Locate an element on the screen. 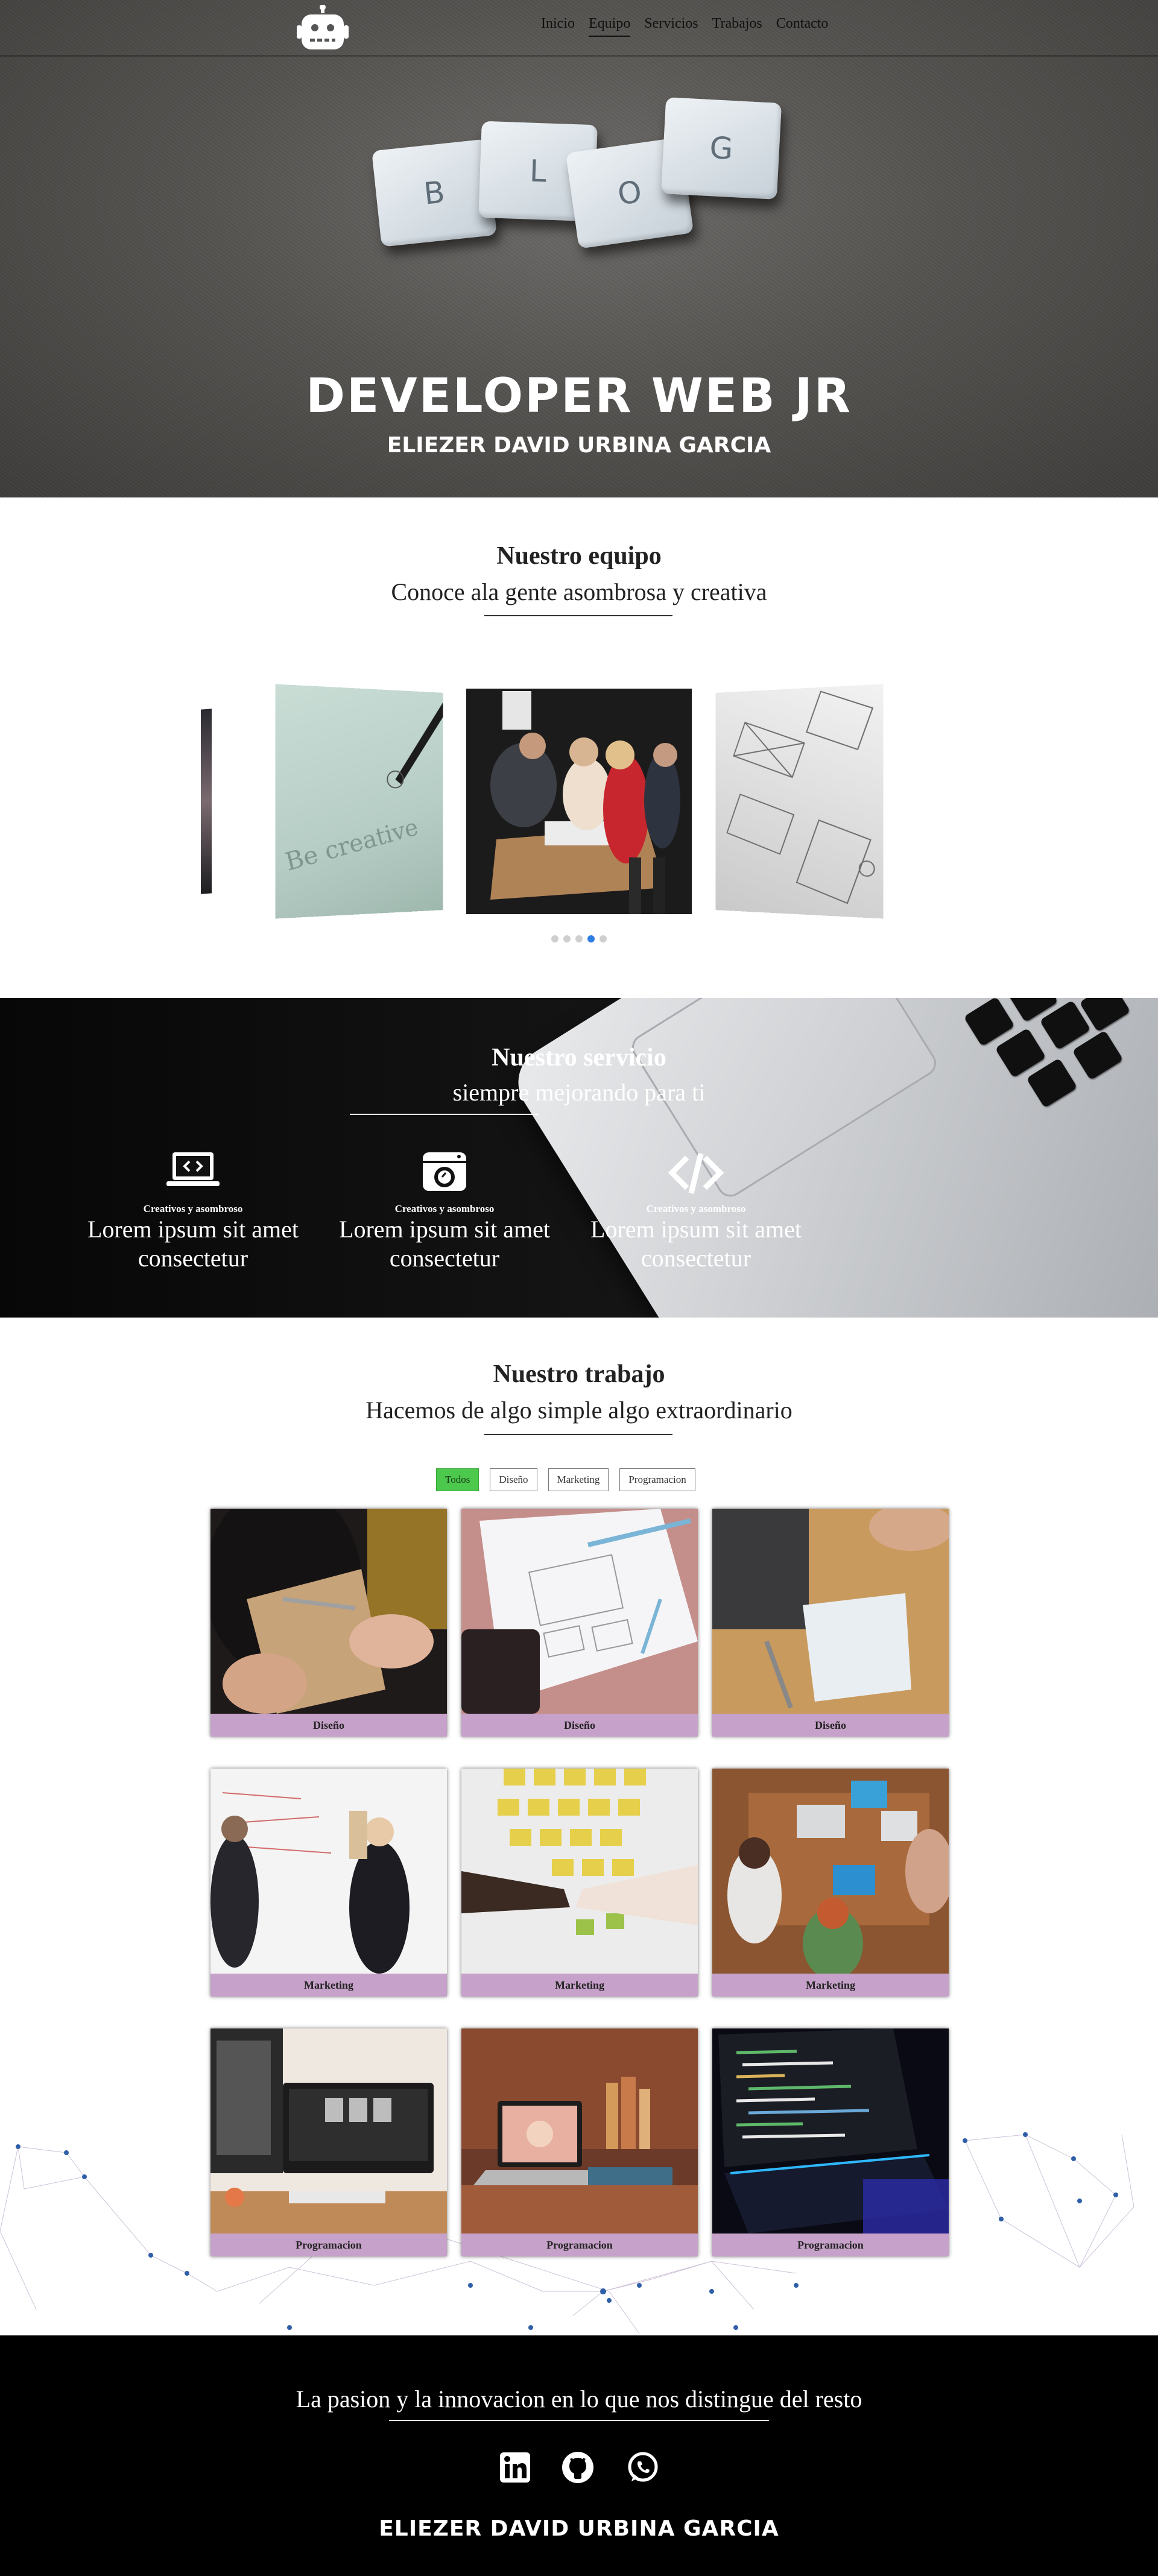 The image size is (1158, 2576). filter-todos-button: Todos is located at coordinates (457, 1479).